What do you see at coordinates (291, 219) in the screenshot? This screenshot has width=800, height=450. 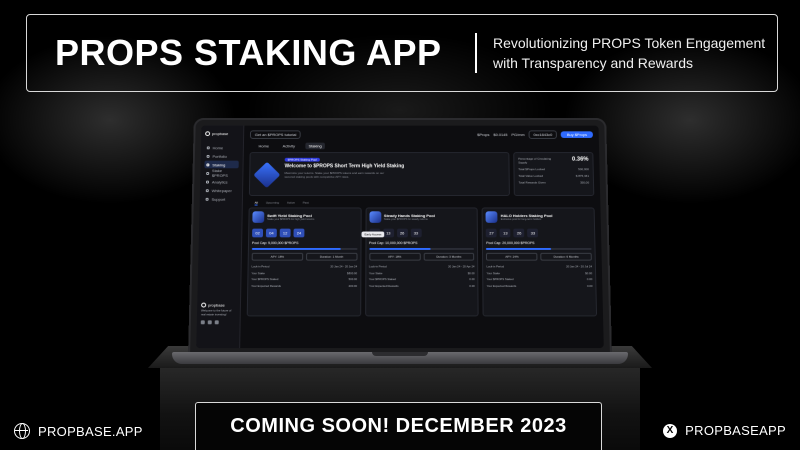 I see `pool-description: Stake your $PROPS for high yield returns` at bounding box center [291, 219].